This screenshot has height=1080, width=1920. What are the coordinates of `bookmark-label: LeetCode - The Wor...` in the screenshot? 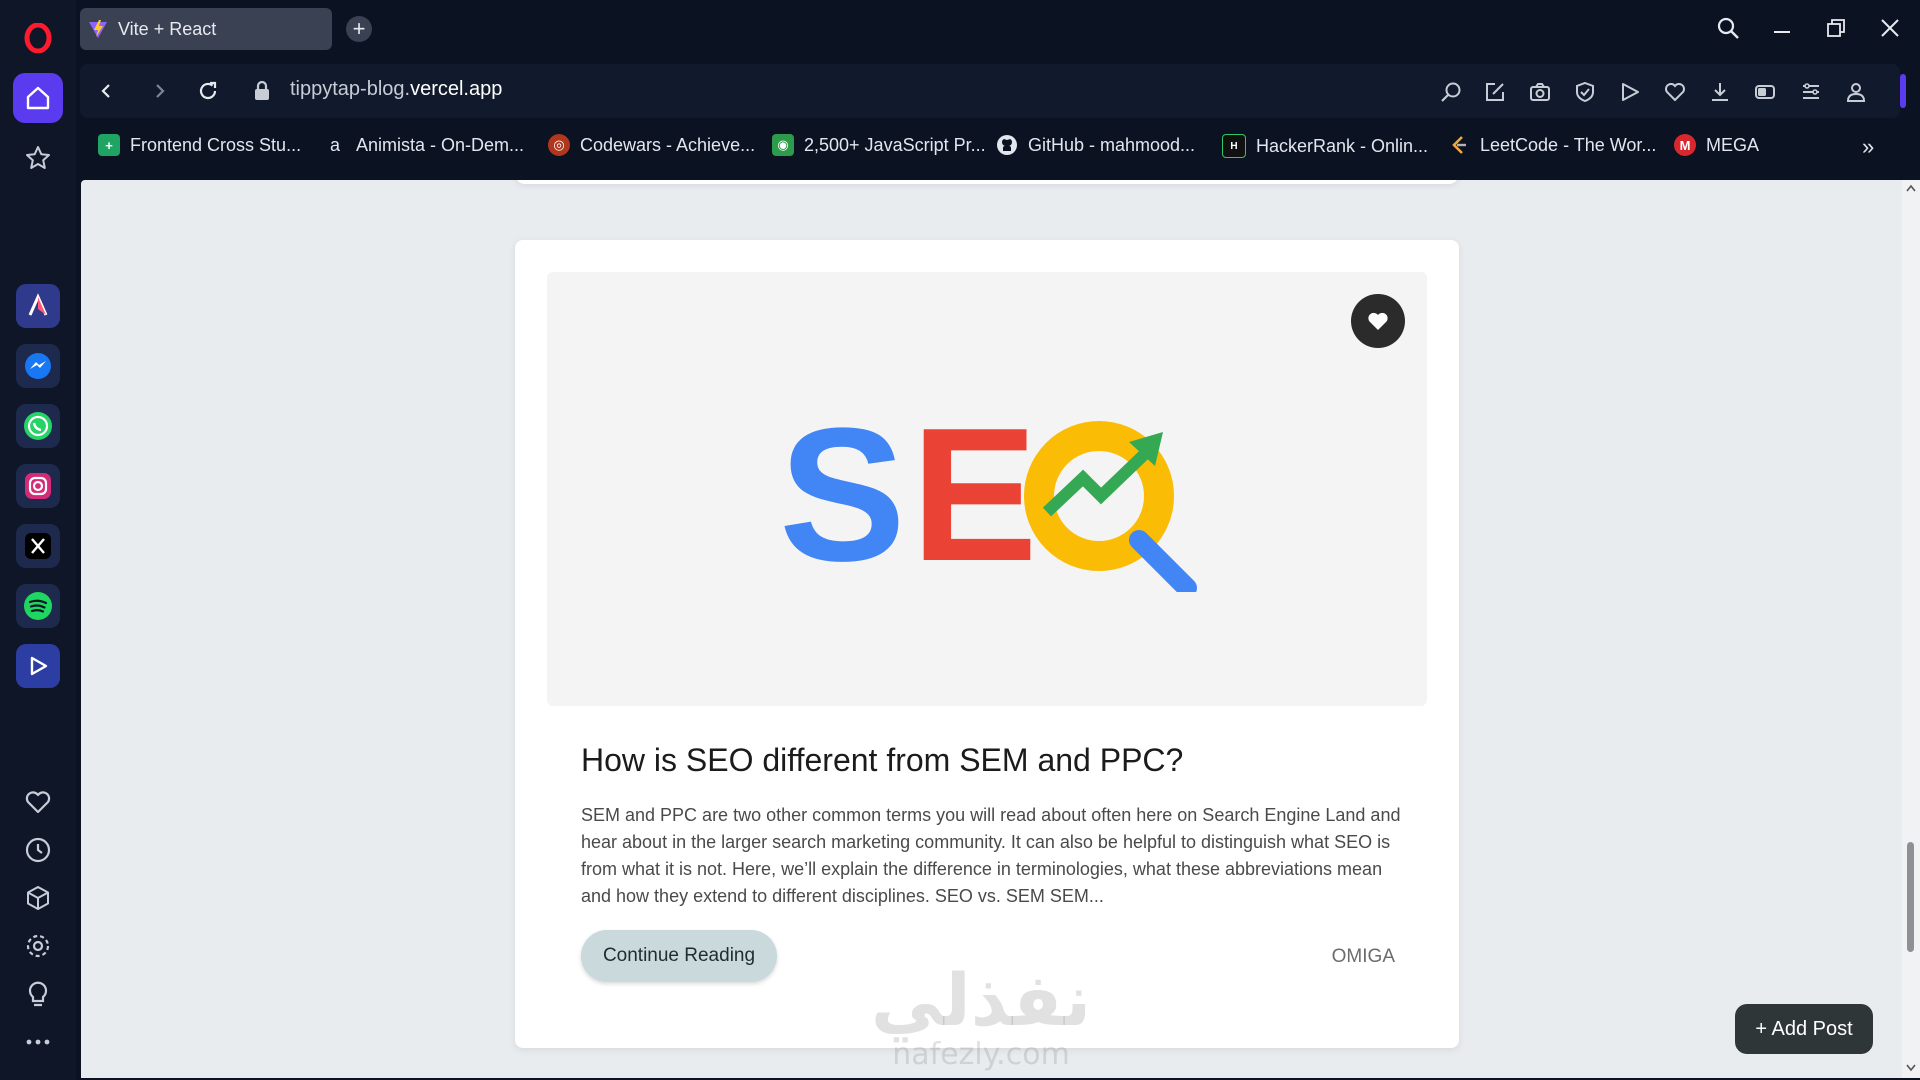 It's located at (1568, 144).